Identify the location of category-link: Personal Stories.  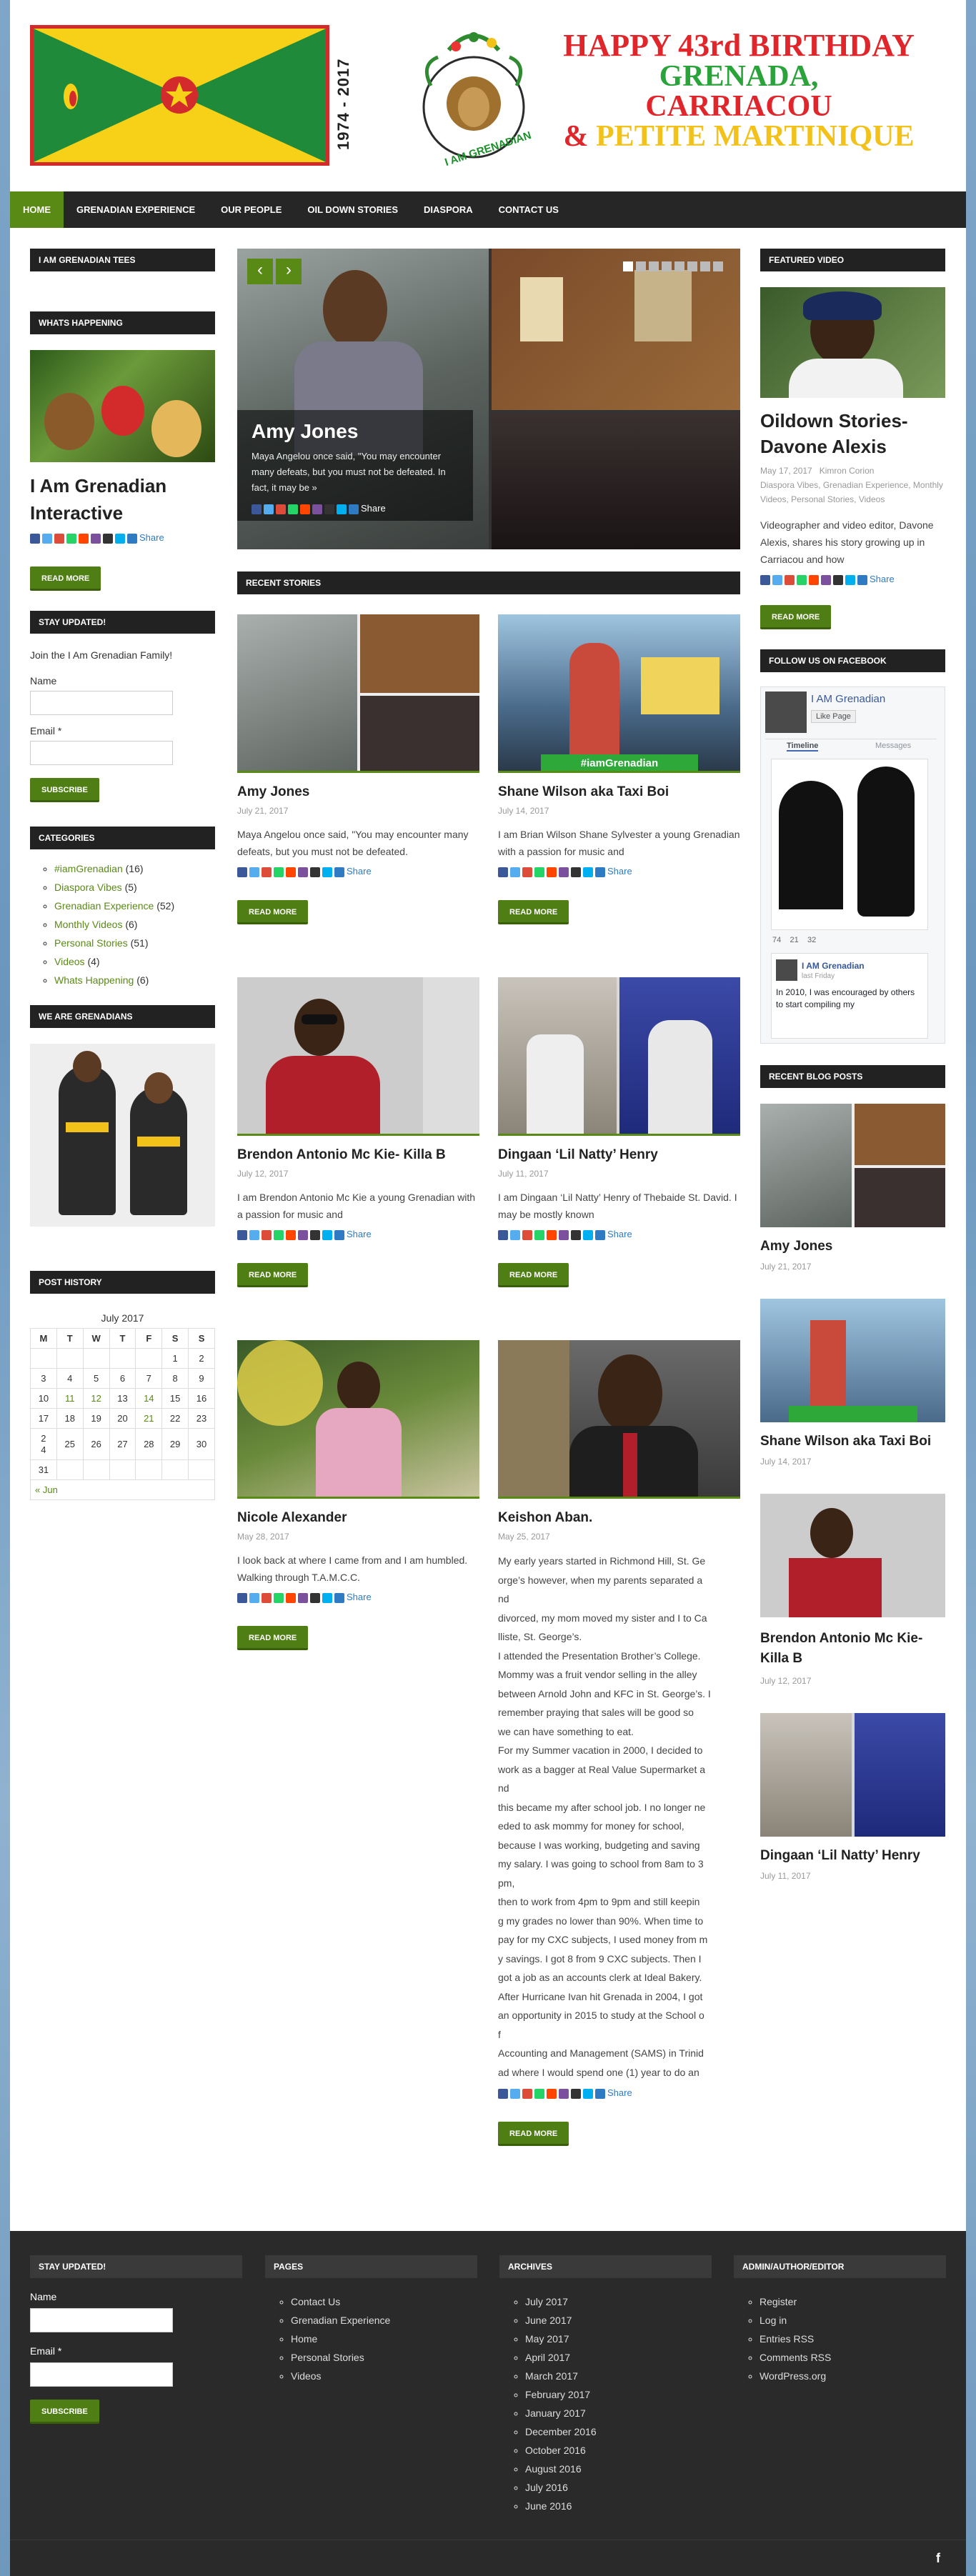
(91, 943).